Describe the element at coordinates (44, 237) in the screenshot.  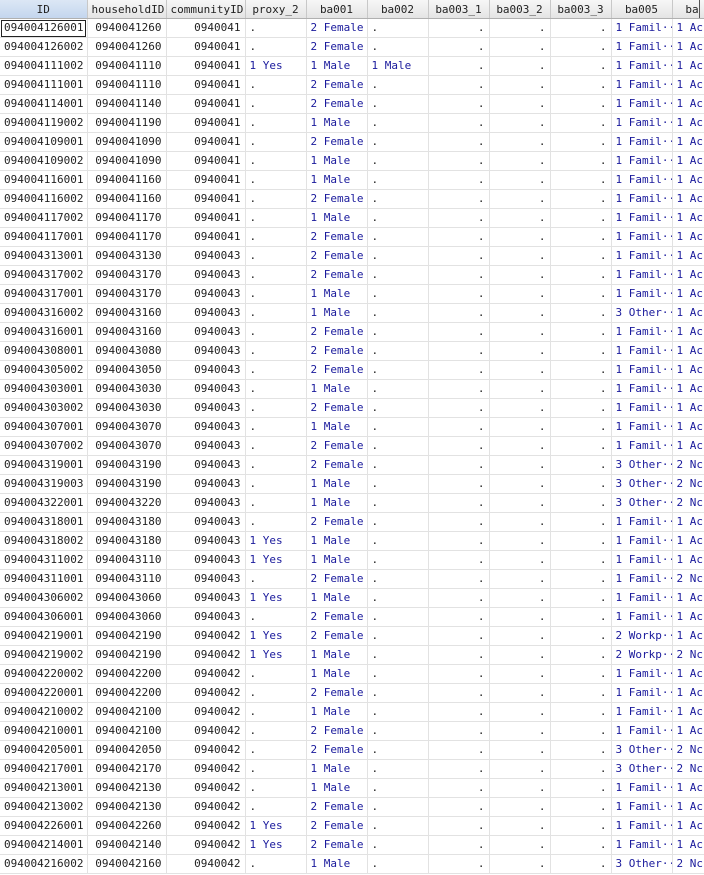
I see `id-cell: 094004117001` at that location.